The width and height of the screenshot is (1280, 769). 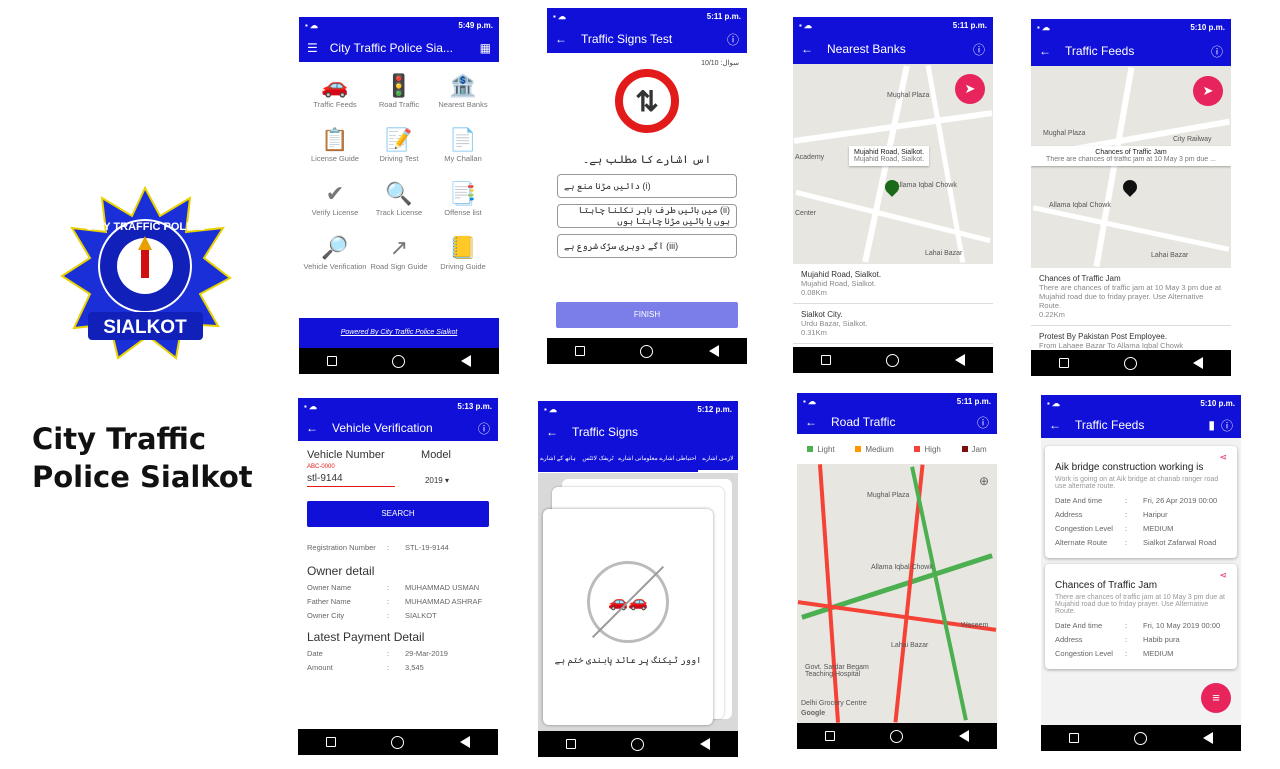 What do you see at coordinates (984, 481) in the screenshot?
I see `my-location-icon: ⊕` at bounding box center [984, 481].